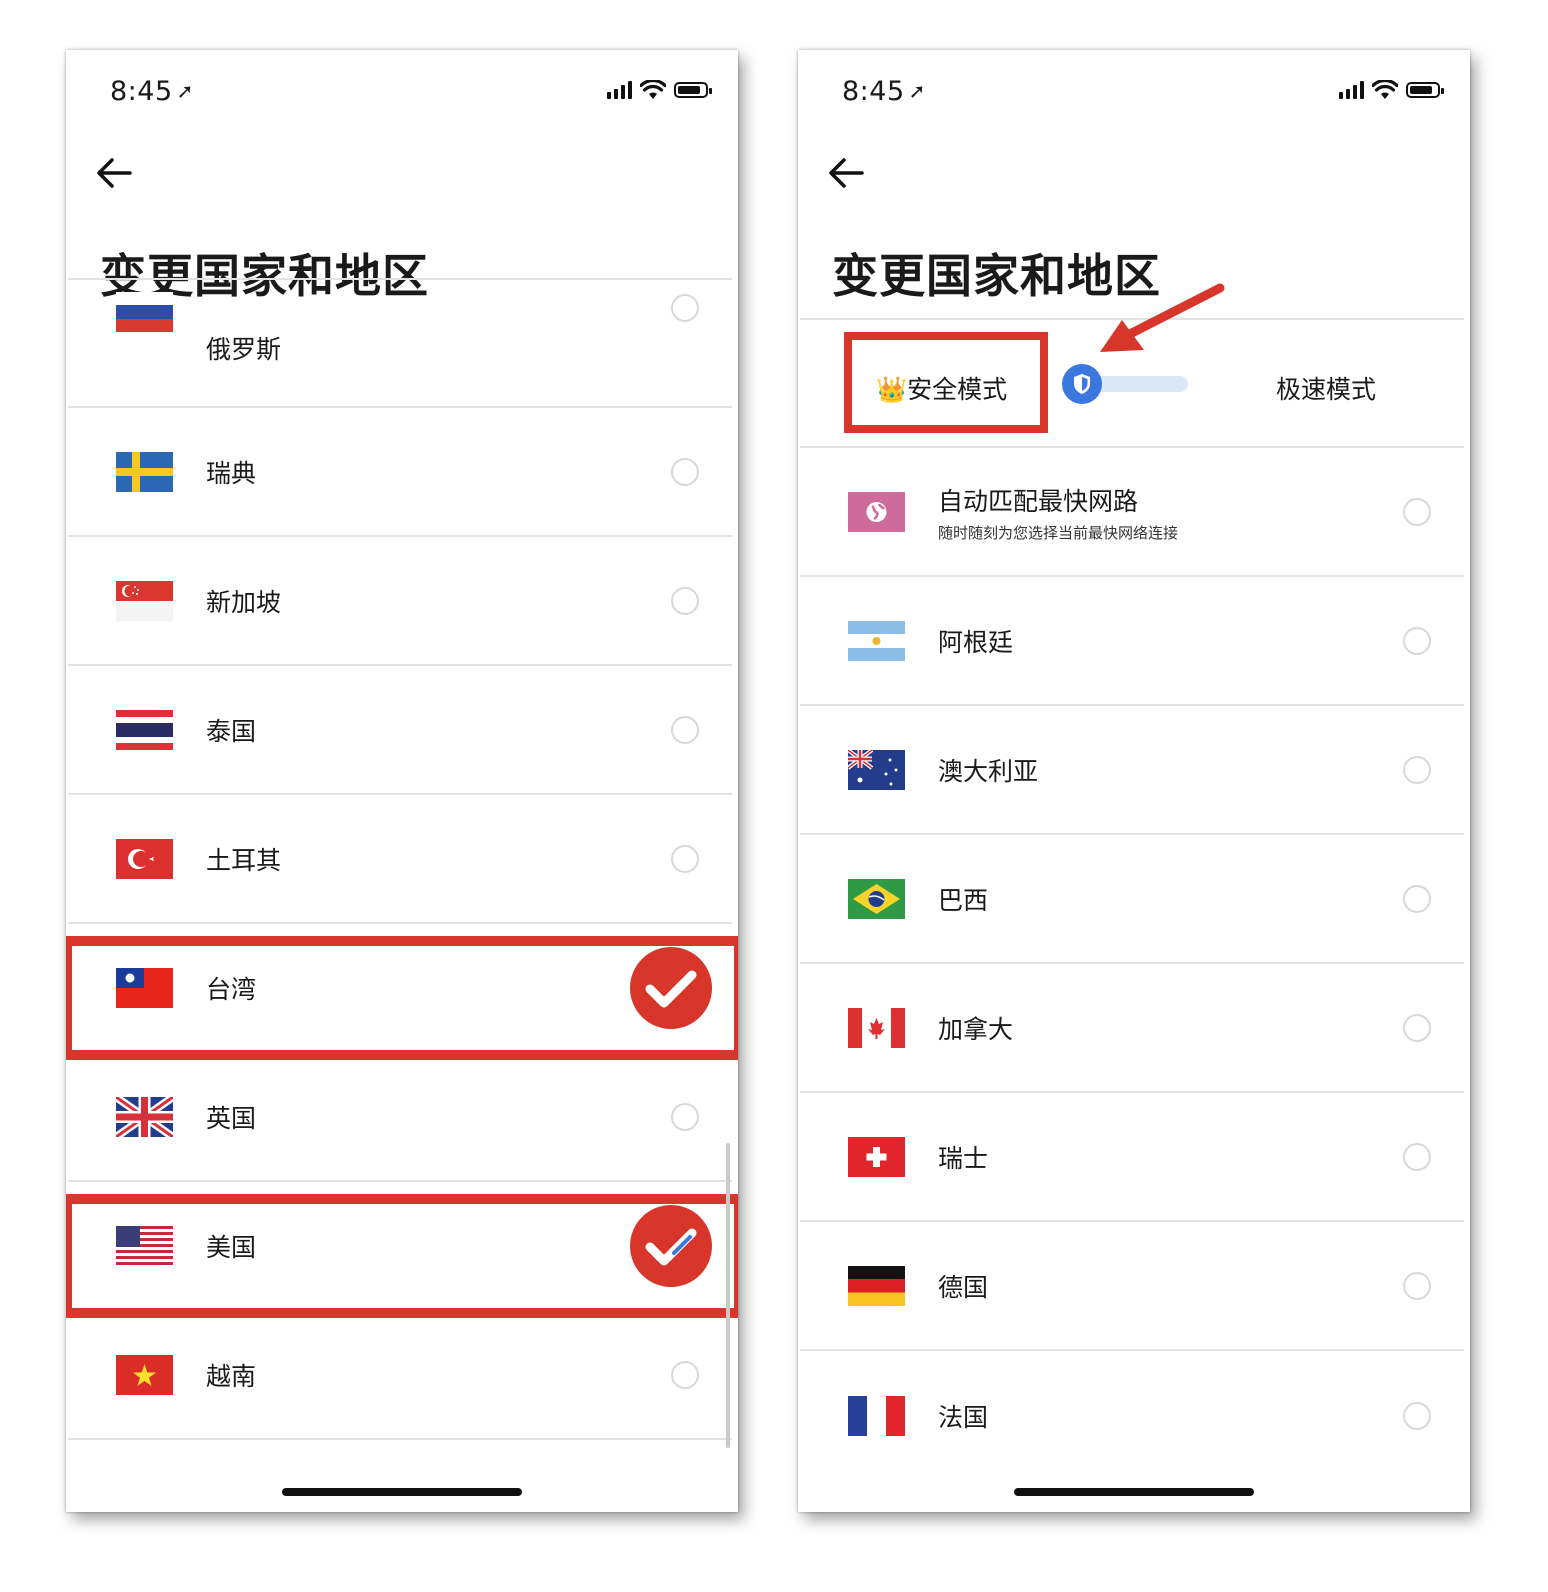 This screenshot has width=1548, height=1592. What do you see at coordinates (244, 349) in the screenshot?
I see `country-label: 俄罗斯` at bounding box center [244, 349].